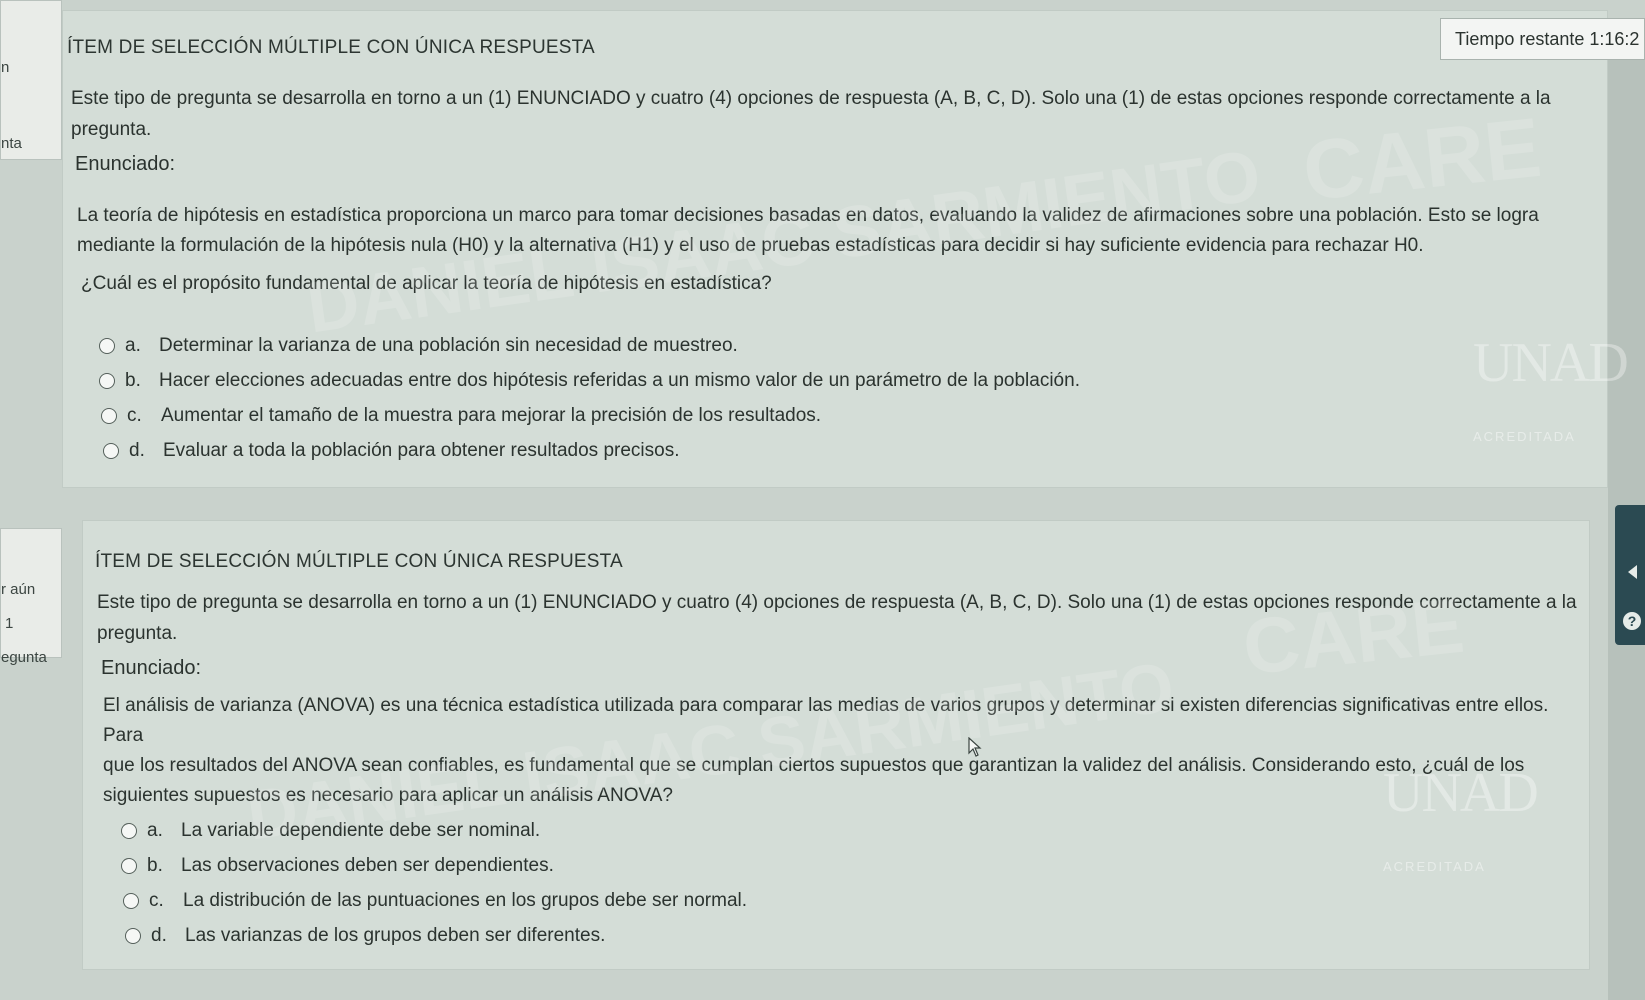  I want to click on mouse-cursor-icon, so click(975, 747).